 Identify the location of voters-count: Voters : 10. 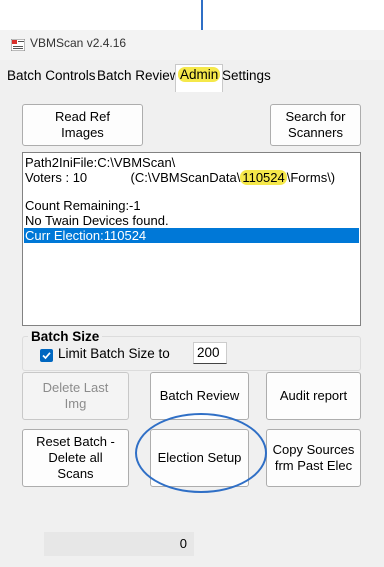
(56, 177).